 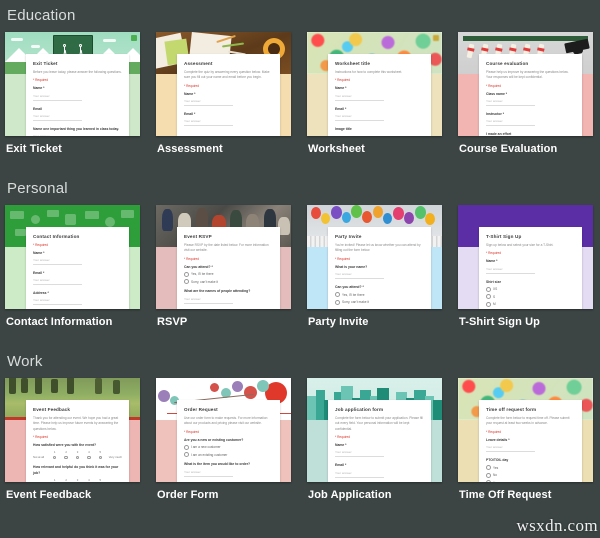 What do you see at coordinates (65, 445) in the screenshot?
I see `form-question: How satisfied were you with the event?` at bounding box center [65, 445].